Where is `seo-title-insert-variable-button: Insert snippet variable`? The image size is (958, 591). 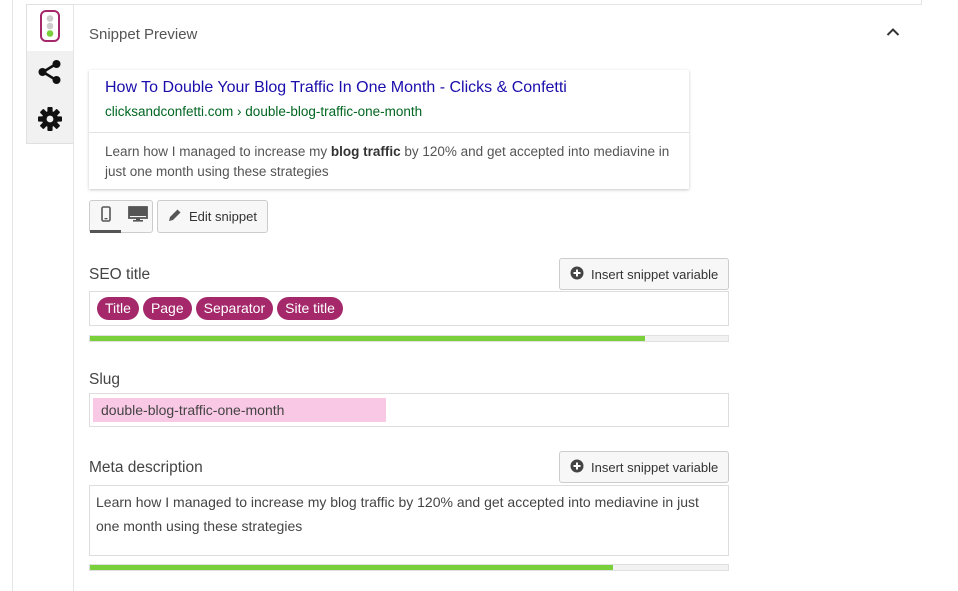 seo-title-insert-variable-button: Insert snippet variable is located at coordinates (644, 274).